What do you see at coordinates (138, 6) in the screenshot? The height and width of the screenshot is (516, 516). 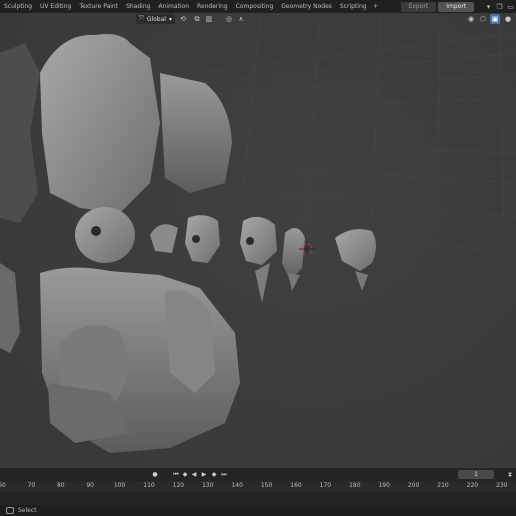 I see `tab-shading: Shading` at bounding box center [138, 6].